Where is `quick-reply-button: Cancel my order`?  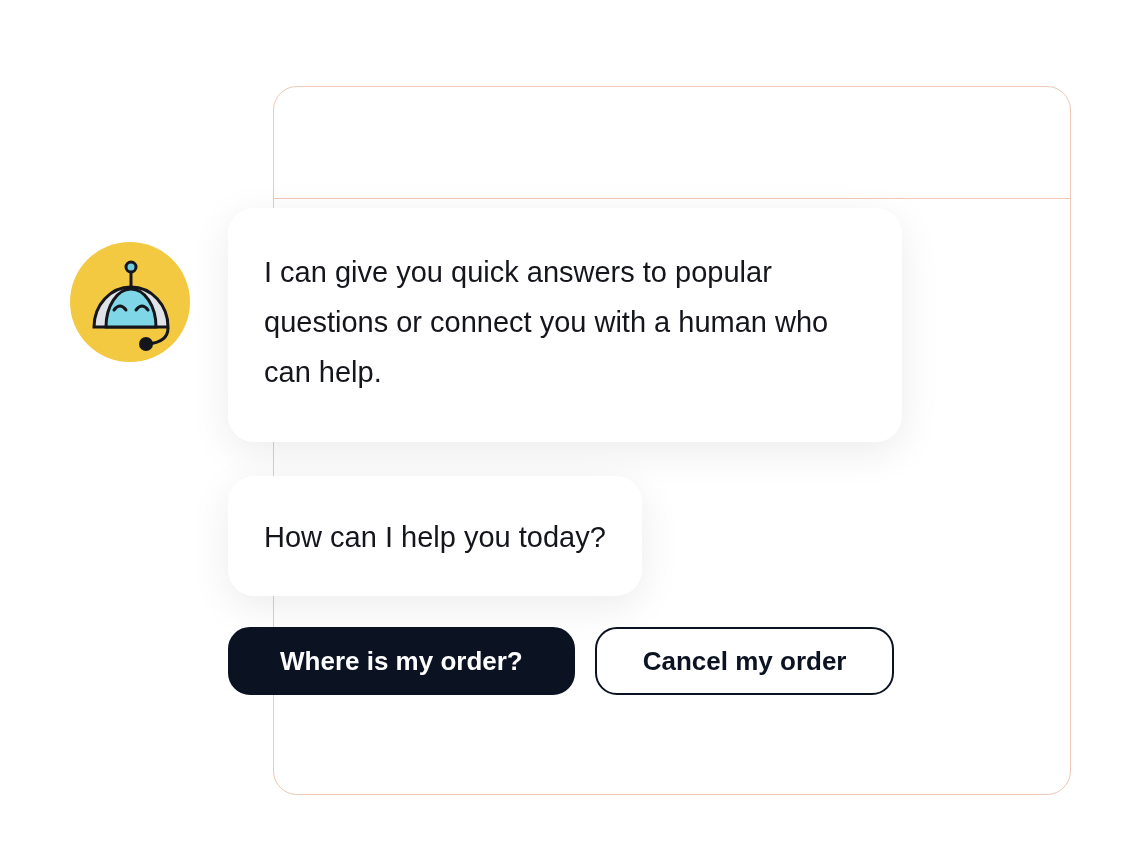
quick-reply-button: Cancel my order is located at coordinates (744, 661).